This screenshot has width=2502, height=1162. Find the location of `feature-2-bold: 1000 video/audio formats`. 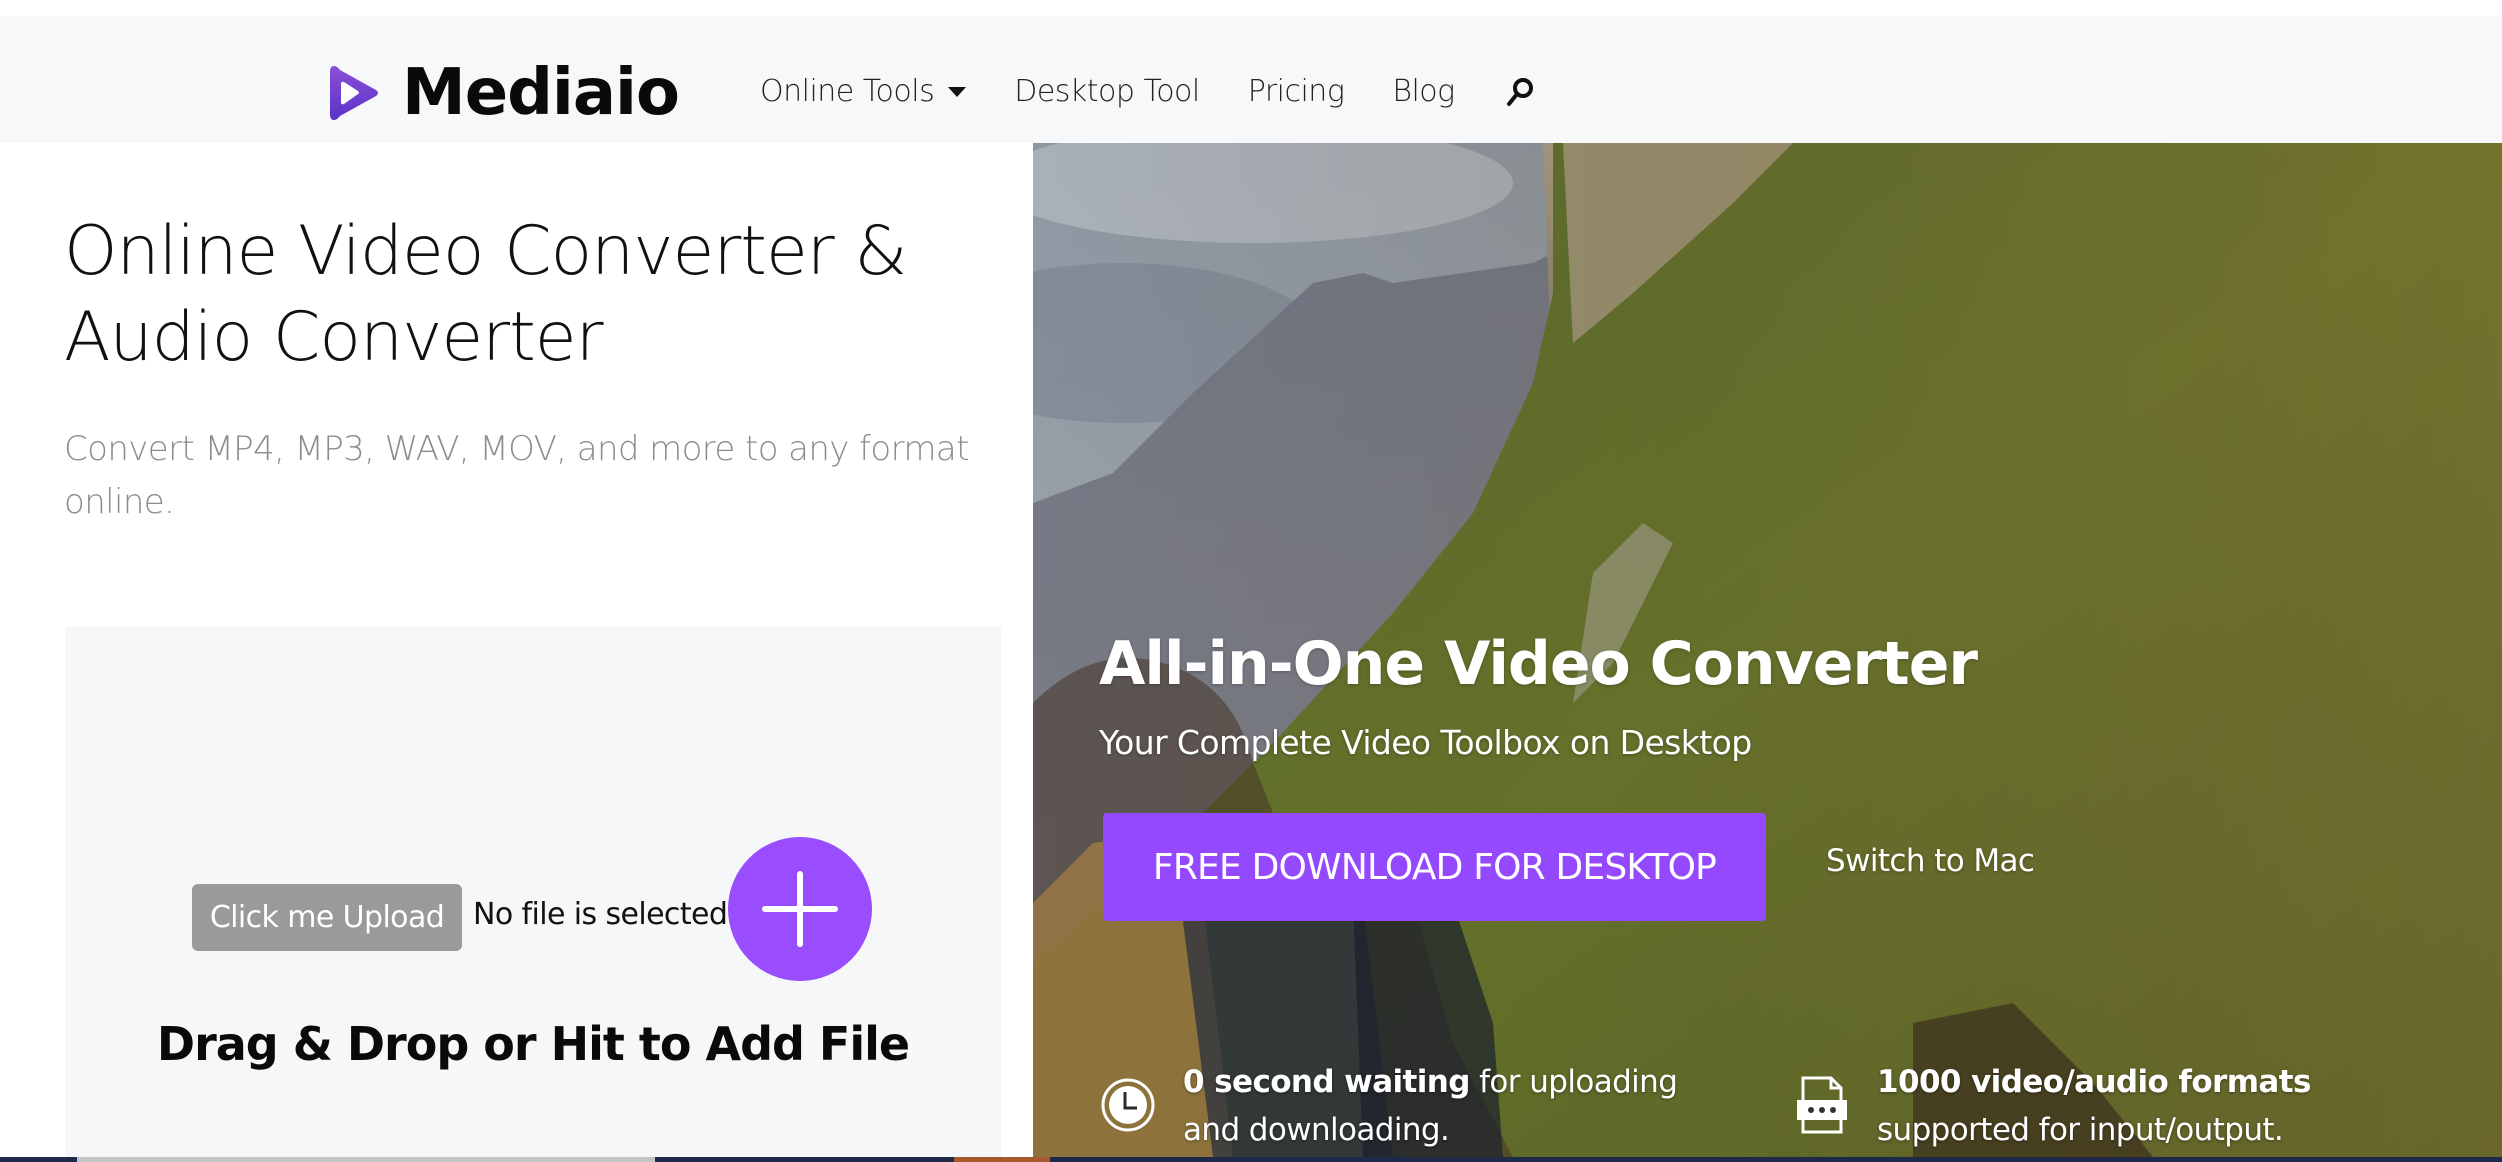

feature-2-bold: 1000 video/audio formats is located at coordinates (2094, 1082).